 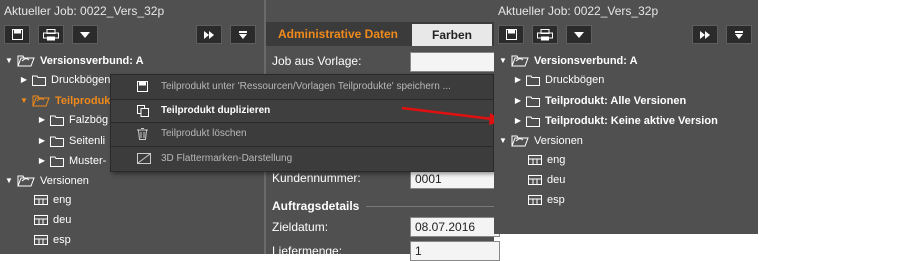 What do you see at coordinates (143, 111) in the screenshot?
I see `duplicate-icon` at bounding box center [143, 111].